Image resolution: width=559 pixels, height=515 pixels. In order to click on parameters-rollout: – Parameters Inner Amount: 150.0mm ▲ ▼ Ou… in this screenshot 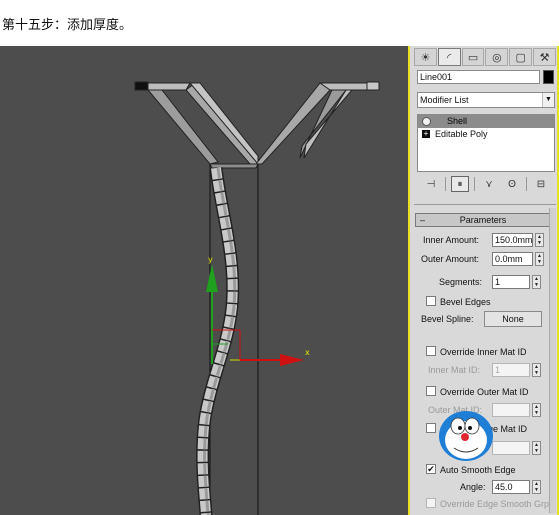, I will do `click(482, 362)`.